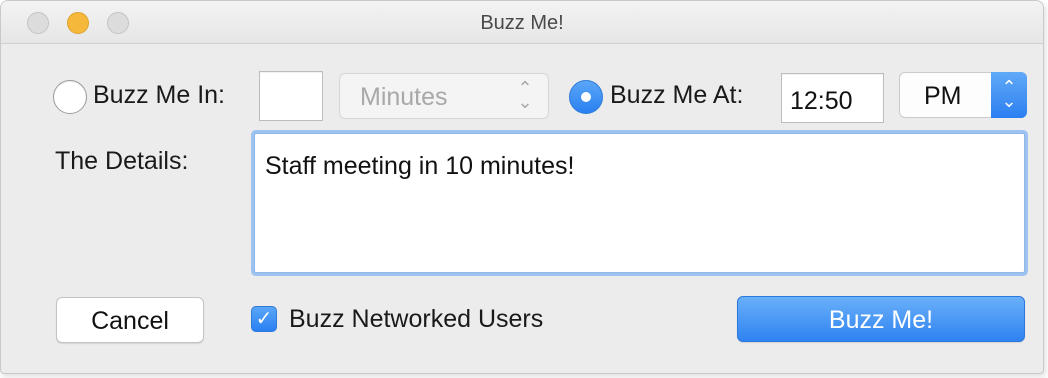  I want to click on am-pm-value: PM, so click(943, 96).